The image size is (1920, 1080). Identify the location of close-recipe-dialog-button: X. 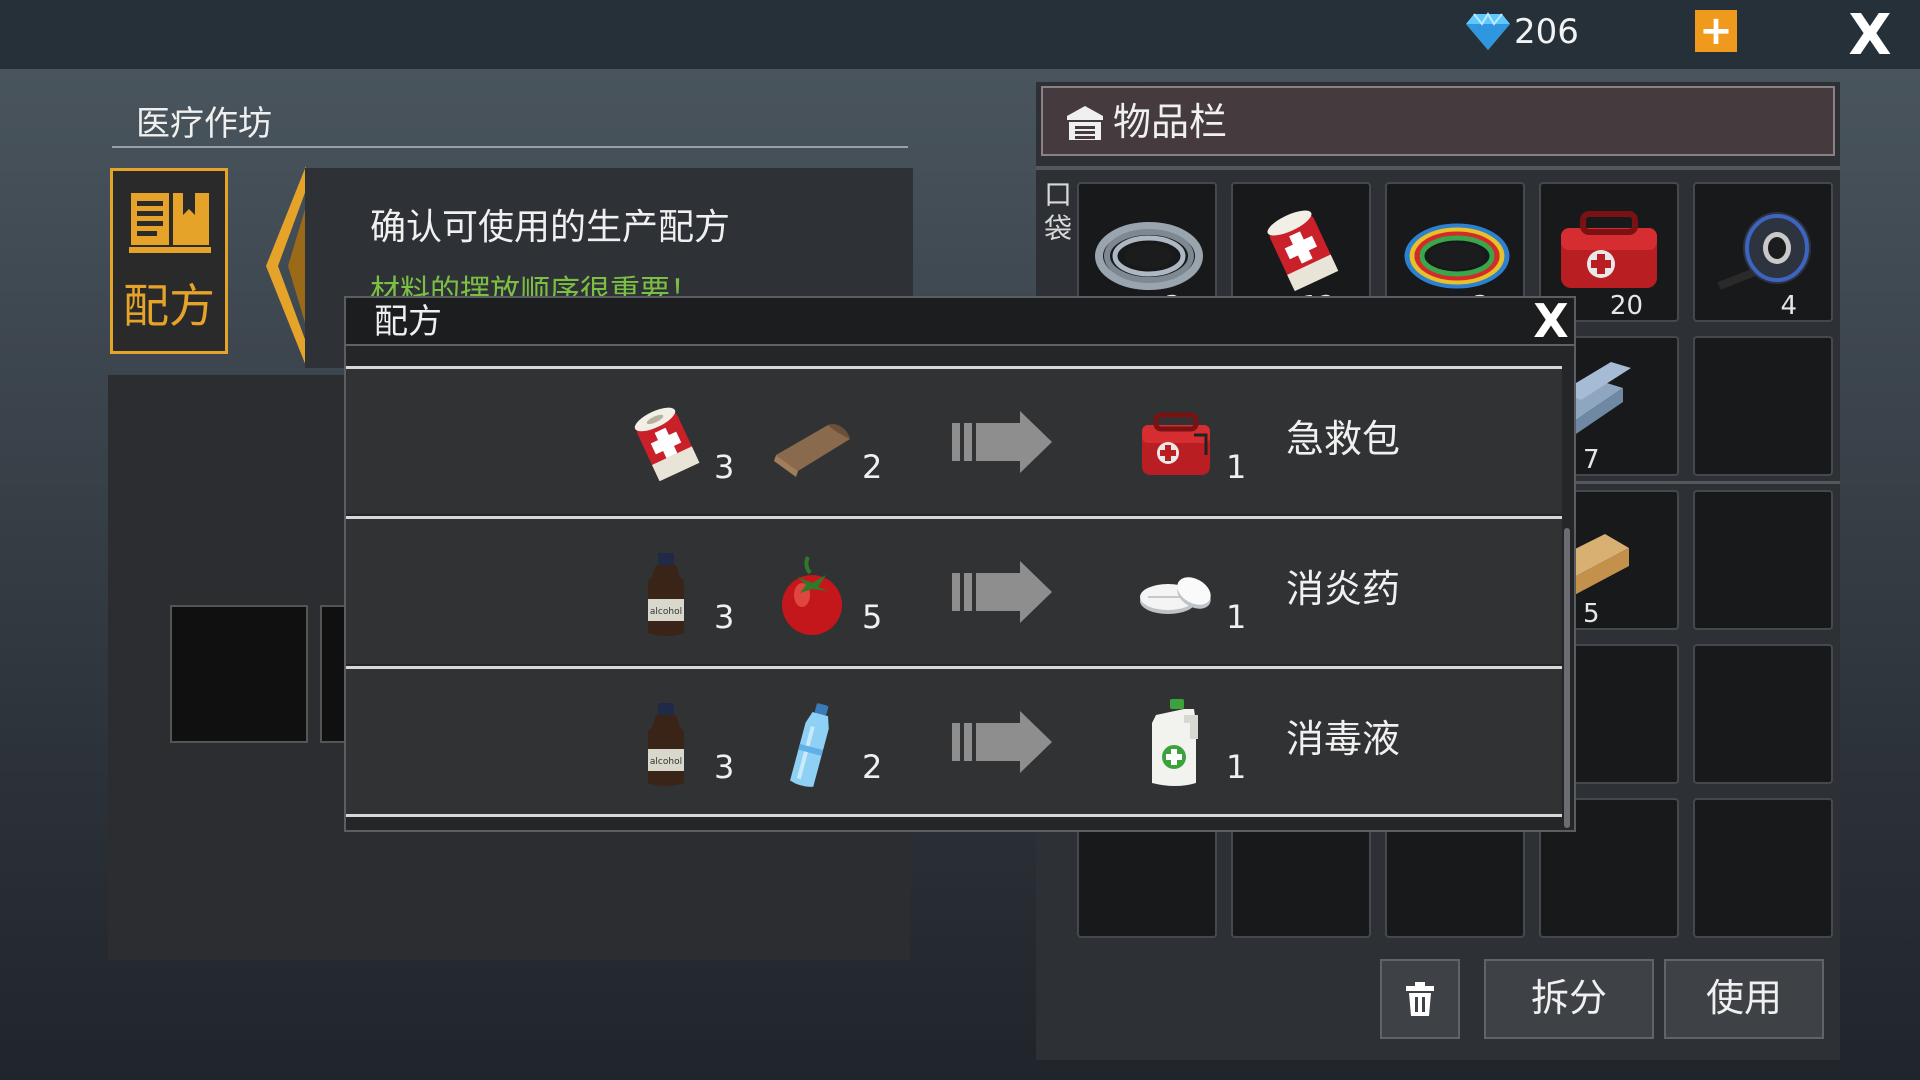
(1551, 321).